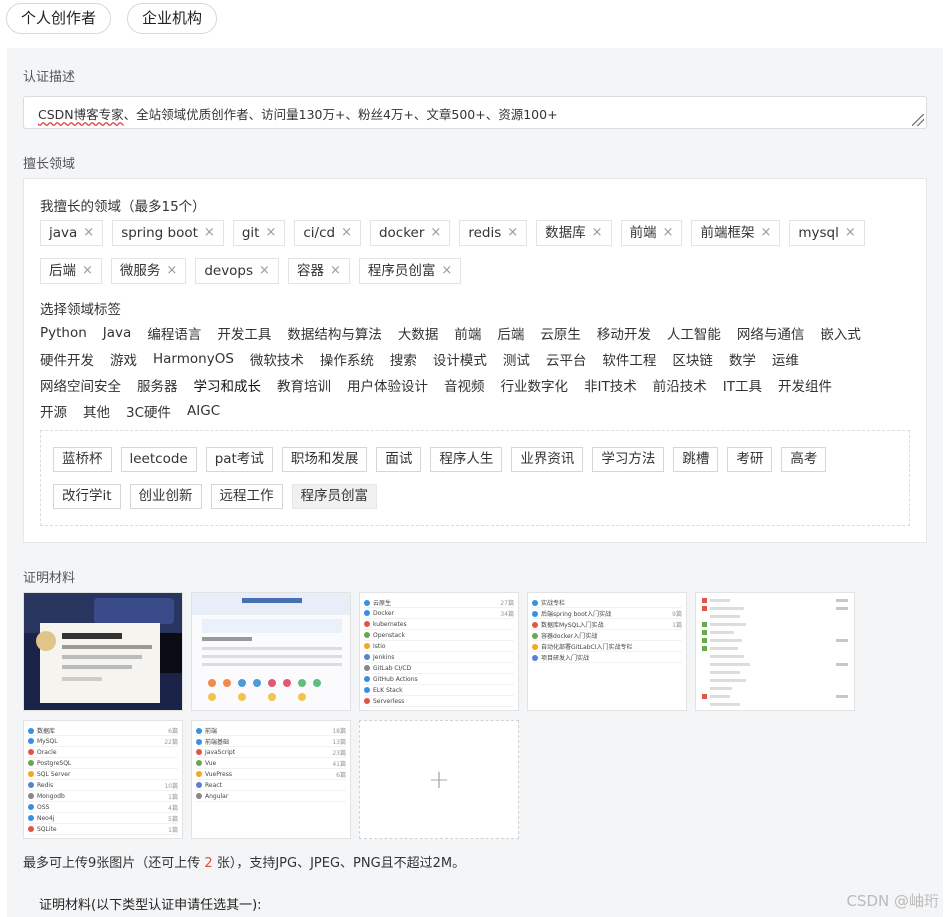 Image resolution: width=945 pixels, height=917 pixels. Describe the element at coordinates (117, 333) in the screenshot. I see `domain-tag: Java` at that location.